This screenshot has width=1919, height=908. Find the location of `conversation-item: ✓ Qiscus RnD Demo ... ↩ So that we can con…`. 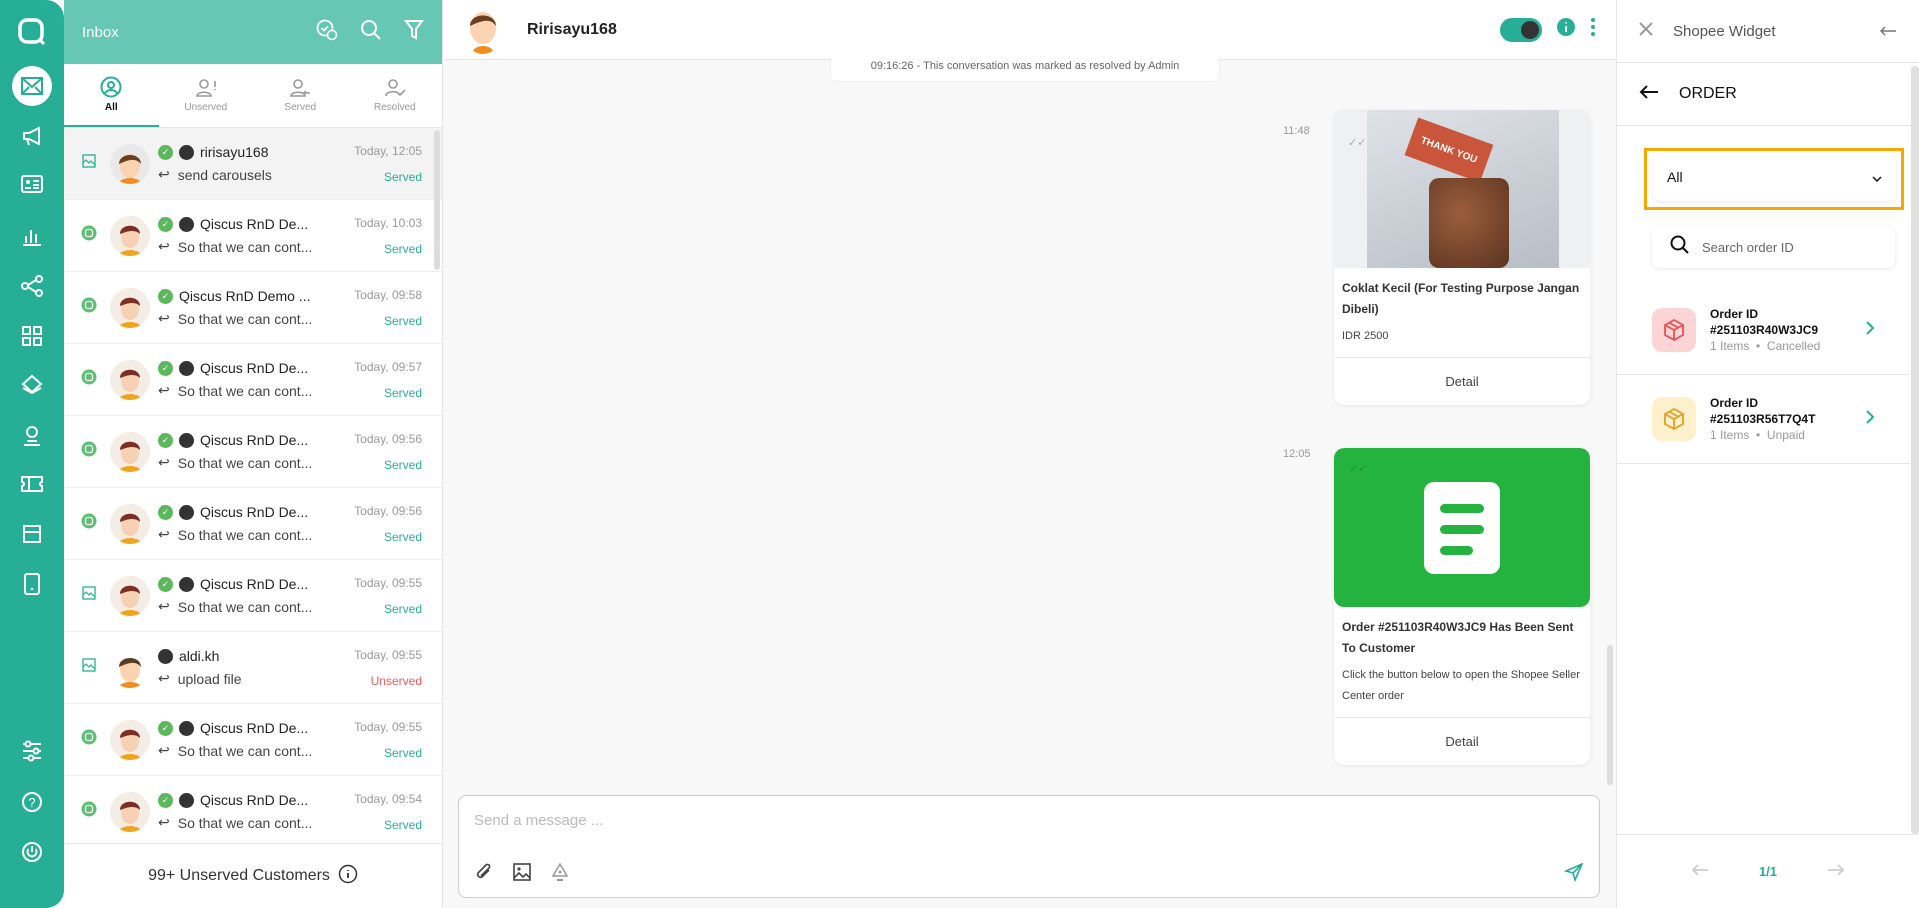

conversation-item: ✓ Qiscus RnD Demo ... ↩ So that we can con… is located at coordinates (253, 308).